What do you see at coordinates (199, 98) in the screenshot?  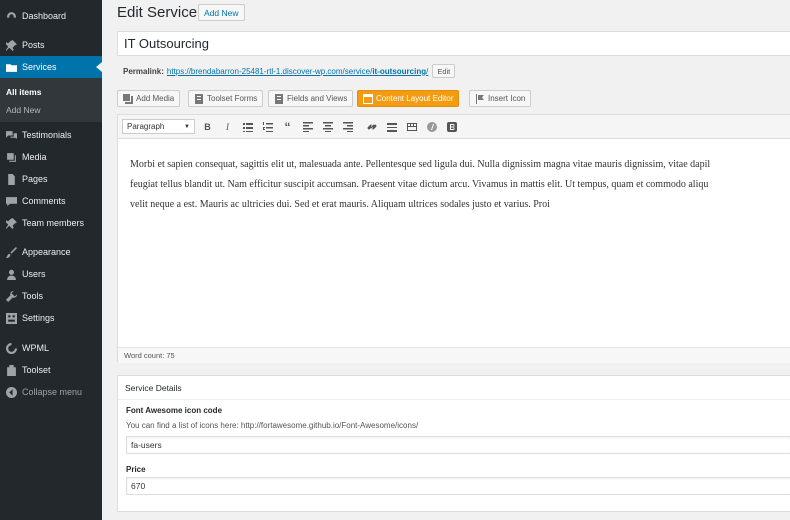 I see `toolset-forms-icon` at bounding box center [199, 98].